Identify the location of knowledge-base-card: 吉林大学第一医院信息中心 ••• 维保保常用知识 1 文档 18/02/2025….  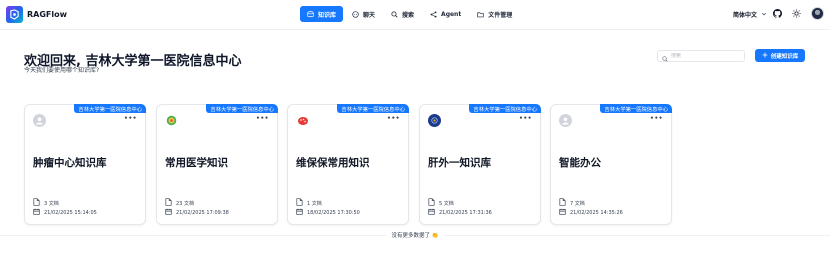
(348, 164).